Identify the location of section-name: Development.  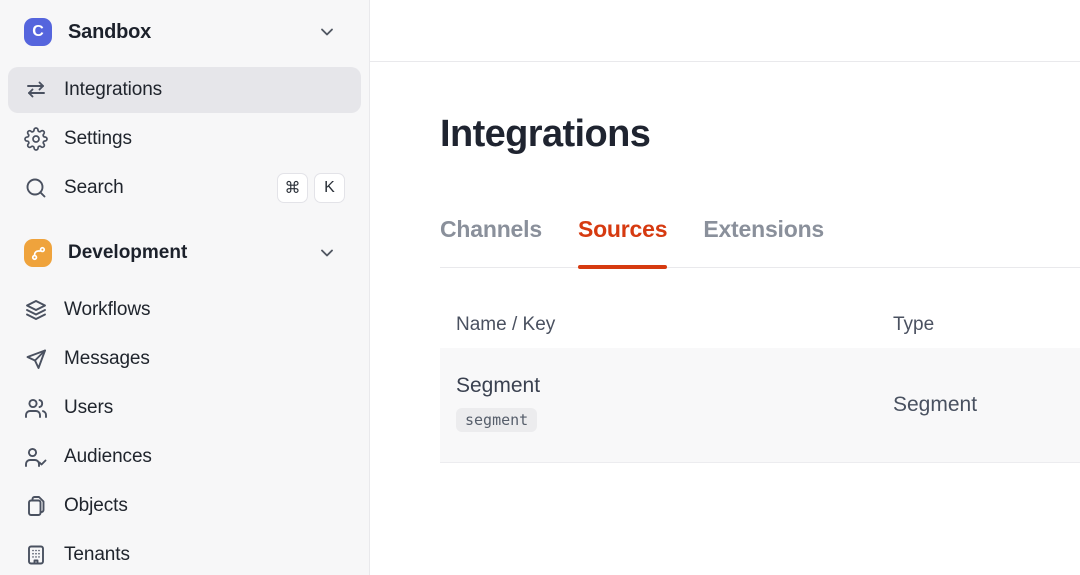
(128, 252).